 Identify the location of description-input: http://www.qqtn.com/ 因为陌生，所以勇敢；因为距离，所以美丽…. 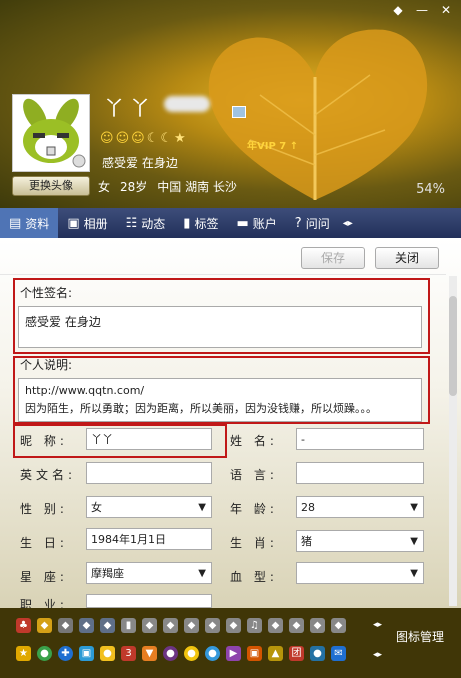
(220, 400).